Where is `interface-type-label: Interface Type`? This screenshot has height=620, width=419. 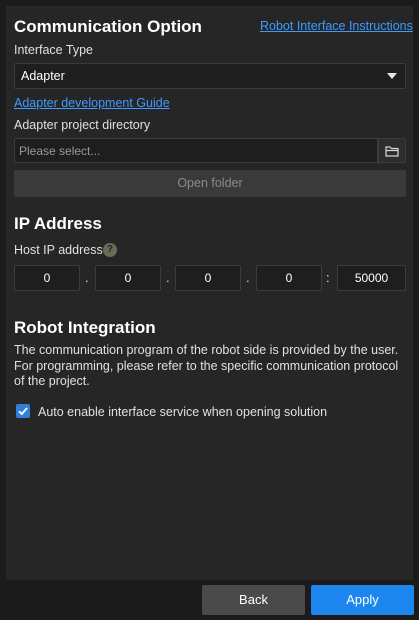
interface-type-label: Interface Type is located at coordinates (53, 50).